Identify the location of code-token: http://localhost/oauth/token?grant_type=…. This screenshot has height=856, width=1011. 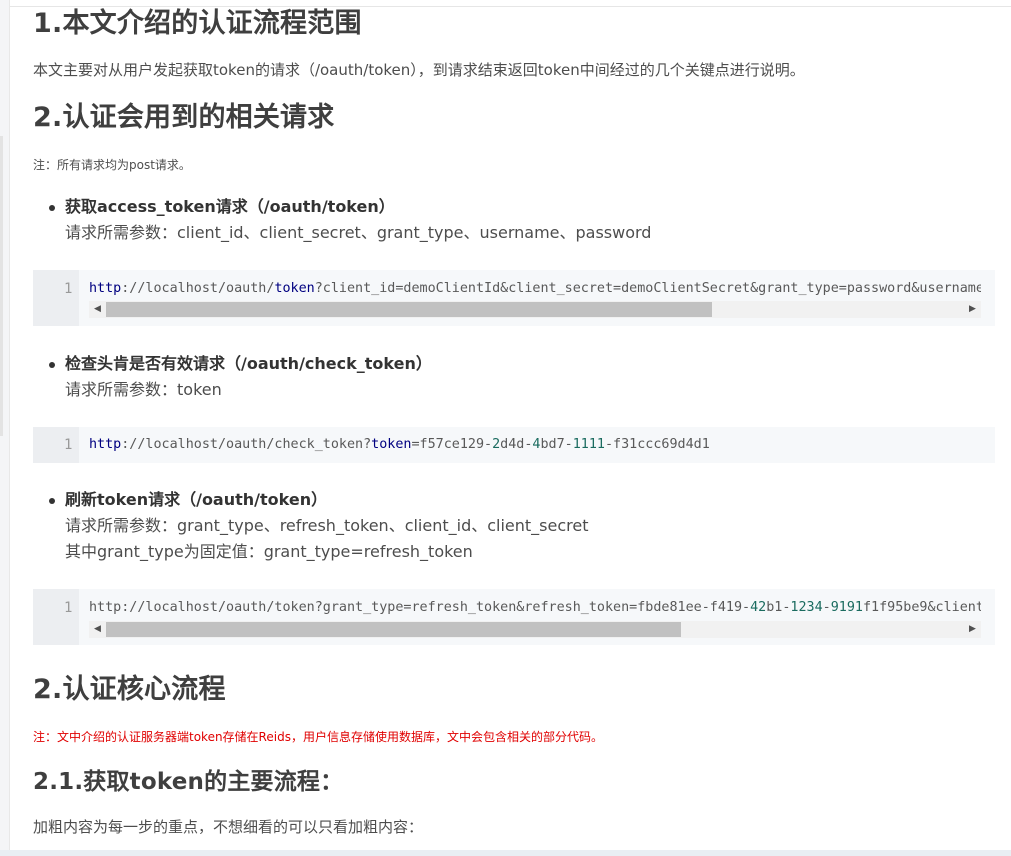
(420, 607).